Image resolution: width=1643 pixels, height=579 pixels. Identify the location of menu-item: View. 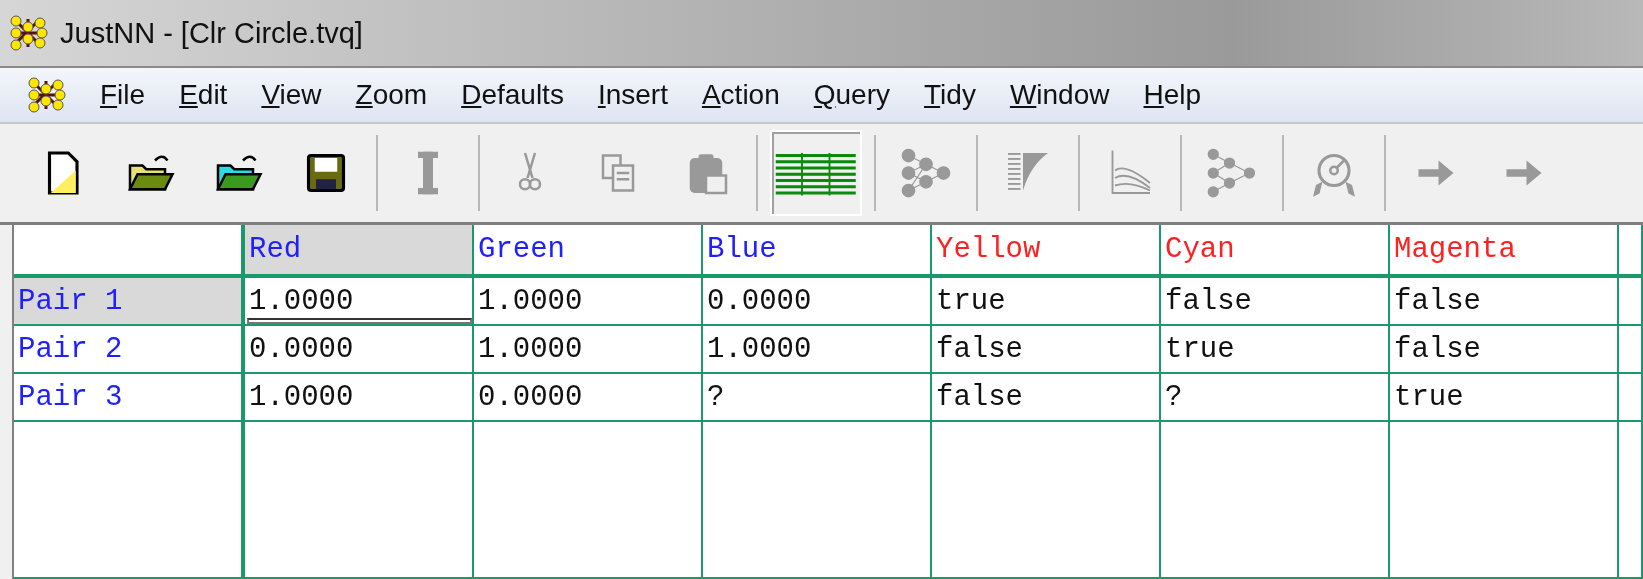
(291, 95).